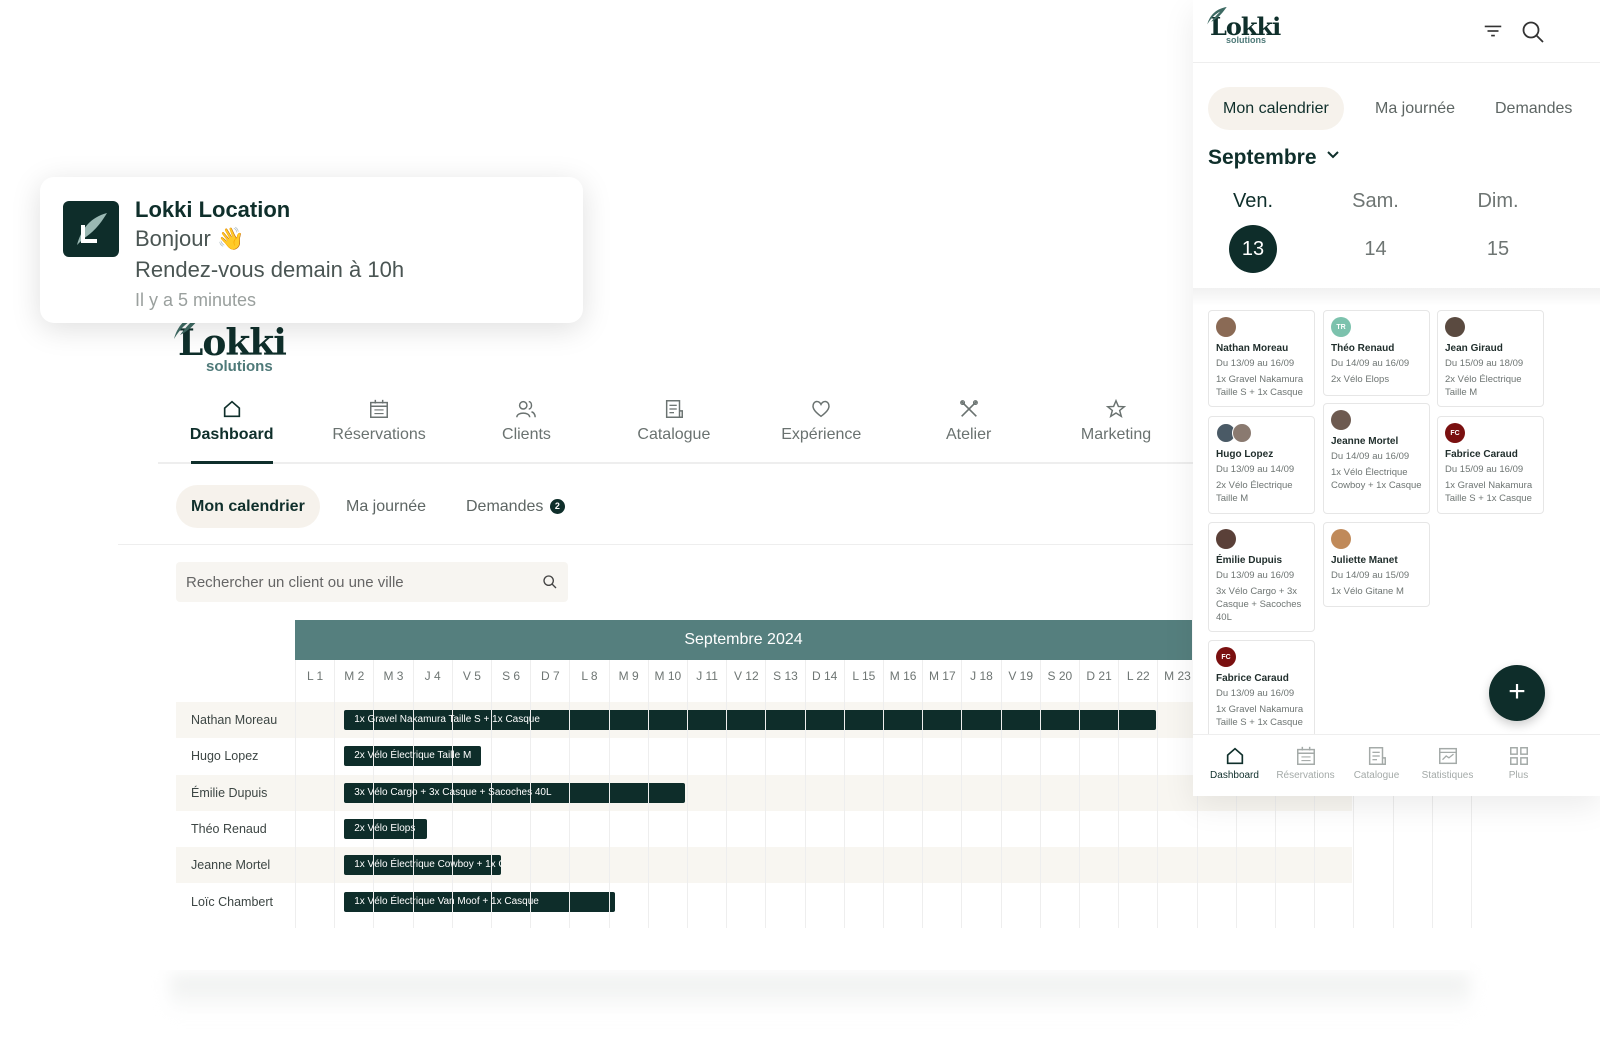  I want to click on mobile-calendar-tabs: Mon calendrier Ma journée Demandes, so click(1404, 109).